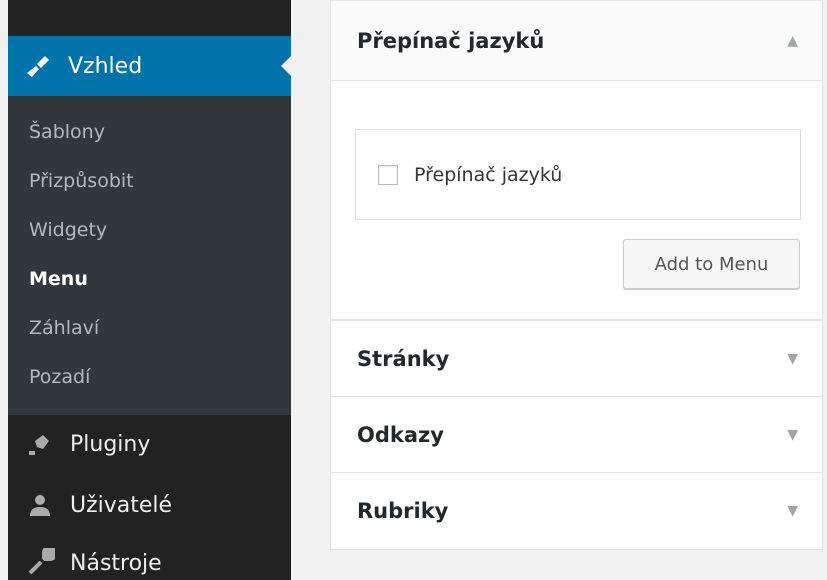 This screenshot has height=580, width=827. I want to click on menu-item-users: Uživatelé, so click(149, 505).